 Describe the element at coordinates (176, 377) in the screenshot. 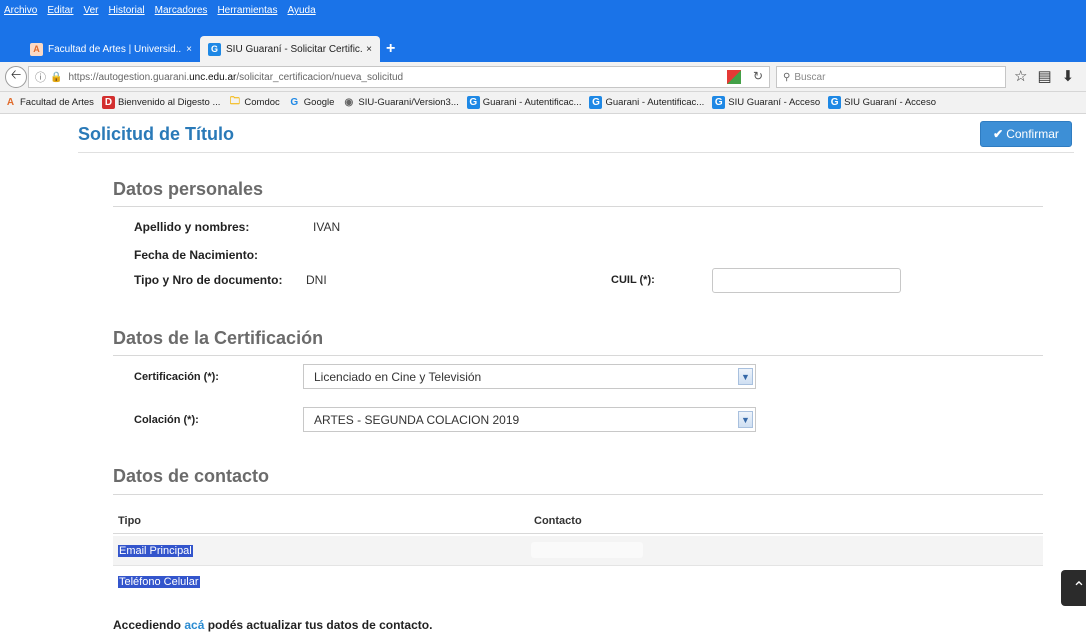

I see `certification-label: Certificación (*):` at that location.